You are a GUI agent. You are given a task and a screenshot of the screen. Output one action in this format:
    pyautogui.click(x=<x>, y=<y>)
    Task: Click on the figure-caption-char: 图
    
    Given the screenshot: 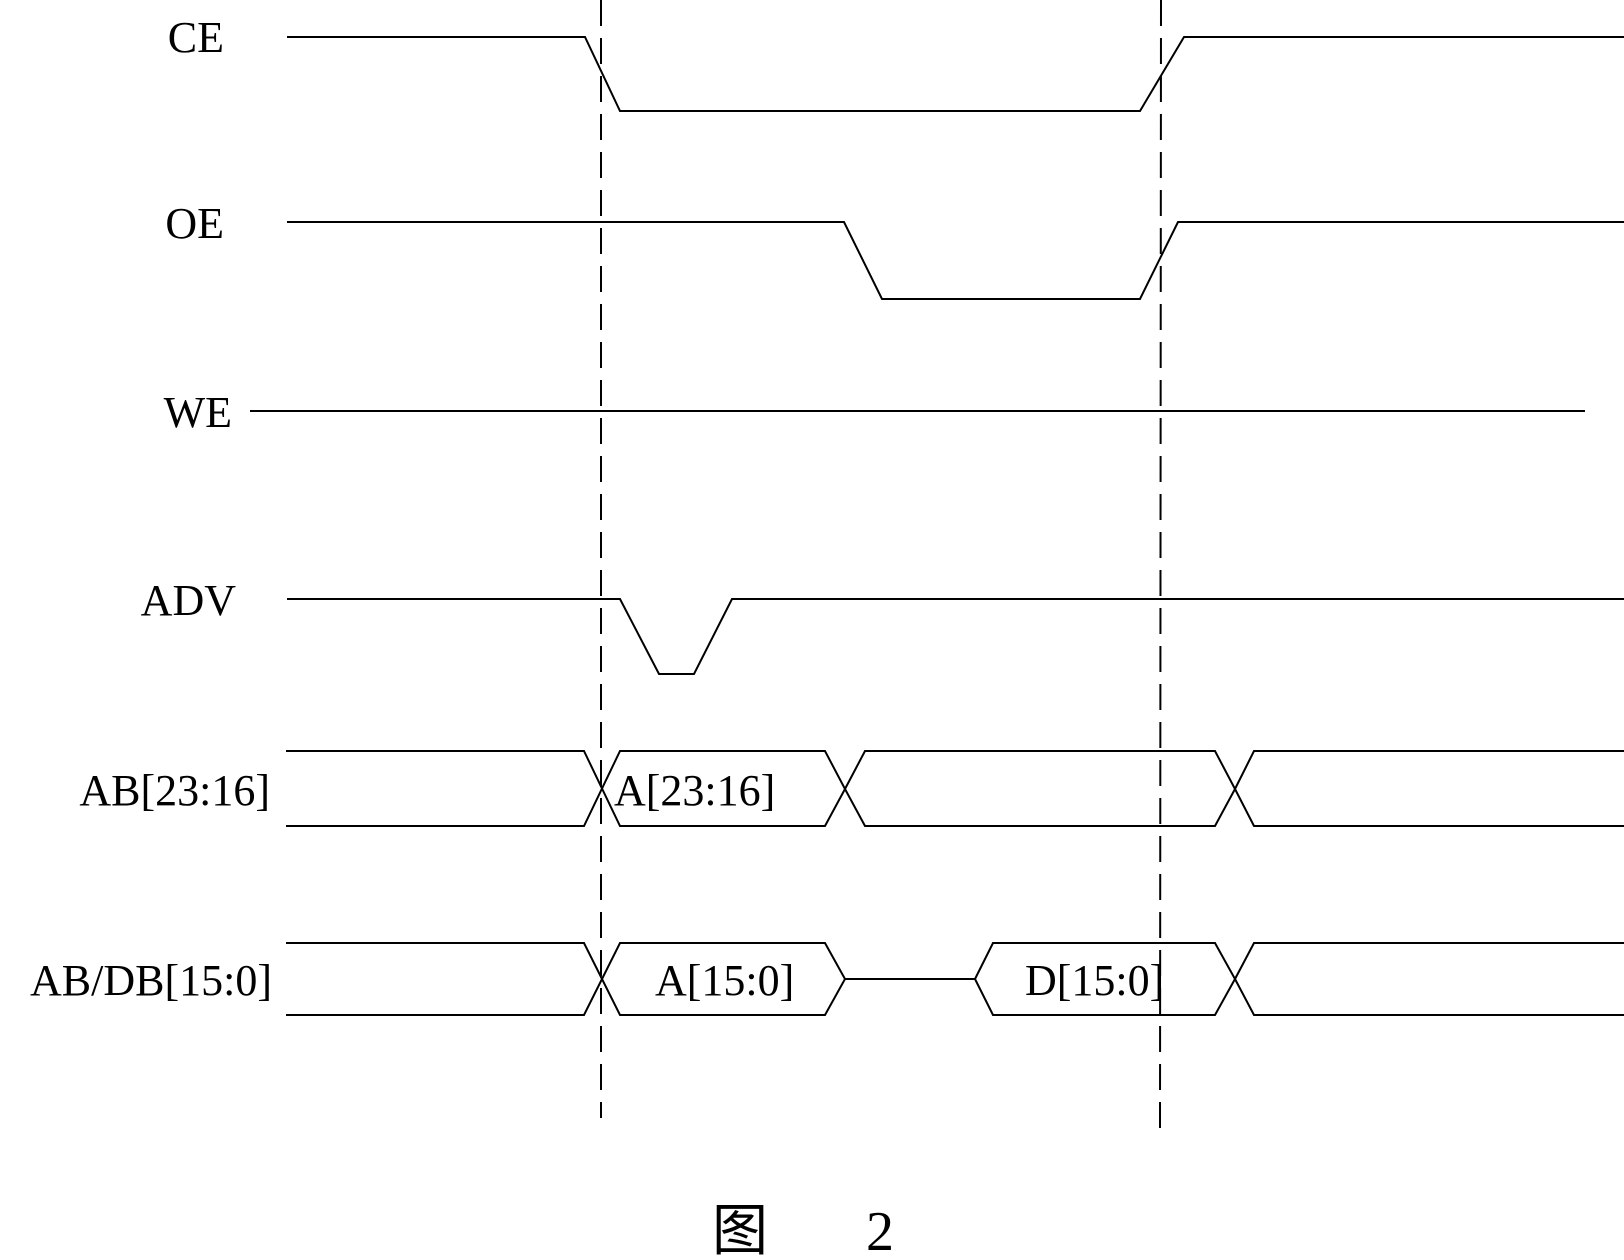 What is the action you would take?
    pyautogui.click(x=740, y=1230)
    